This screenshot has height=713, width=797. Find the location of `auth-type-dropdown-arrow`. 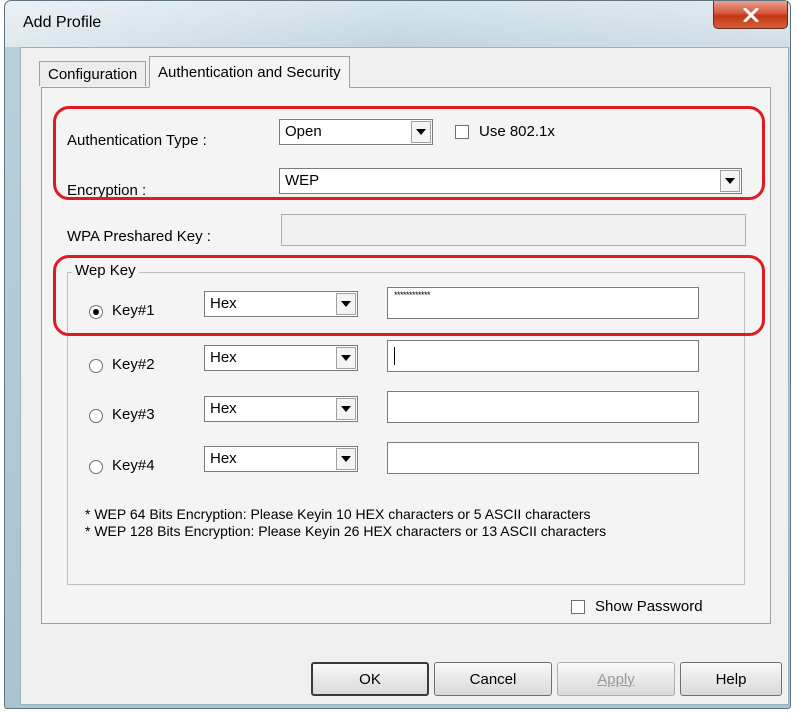

auth-type-dropdown-arrow is located at coordinates (421, 132).